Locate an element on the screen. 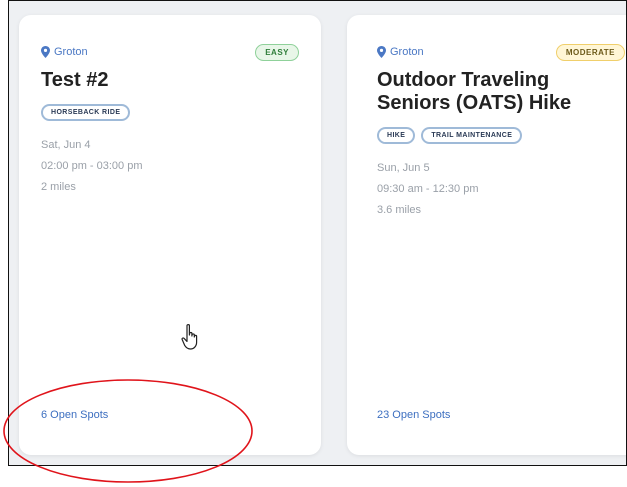 The image size is (627, 487). difficulty-badge: MODERATE is located at coordinates (590, 52).